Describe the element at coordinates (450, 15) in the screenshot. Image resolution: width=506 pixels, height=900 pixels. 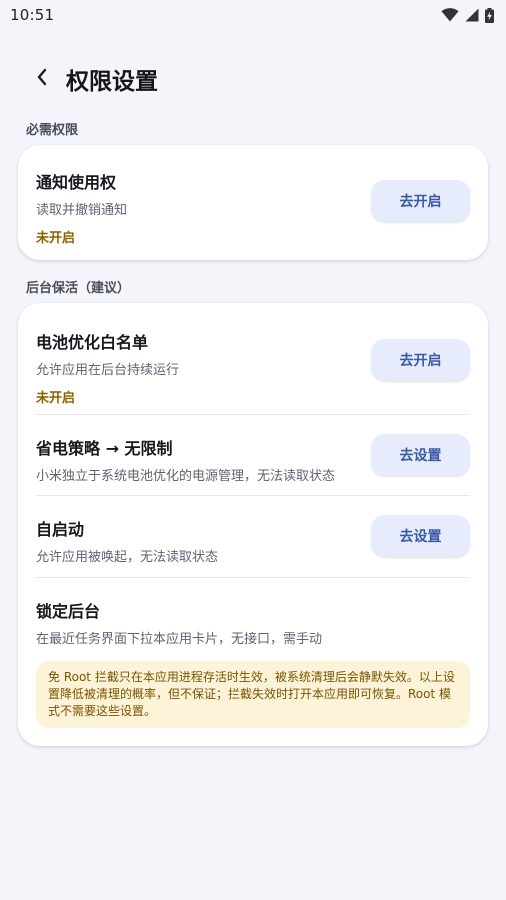
I see `wifi-icon` at that location.